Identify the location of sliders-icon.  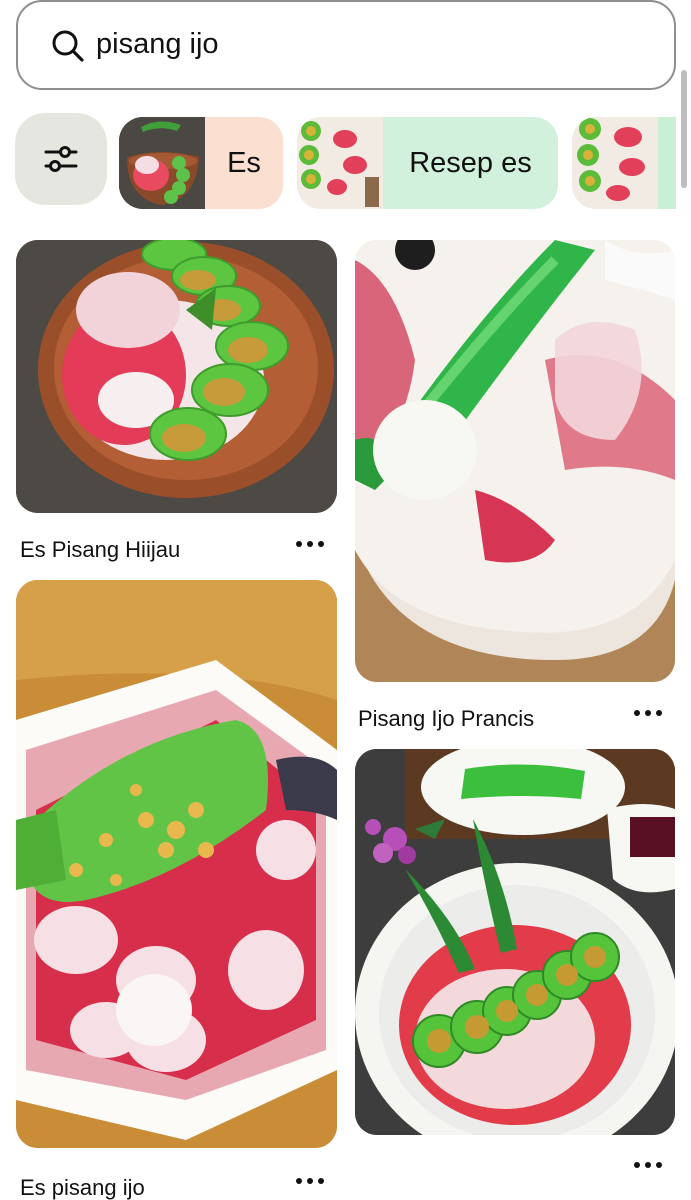
(61, 159).